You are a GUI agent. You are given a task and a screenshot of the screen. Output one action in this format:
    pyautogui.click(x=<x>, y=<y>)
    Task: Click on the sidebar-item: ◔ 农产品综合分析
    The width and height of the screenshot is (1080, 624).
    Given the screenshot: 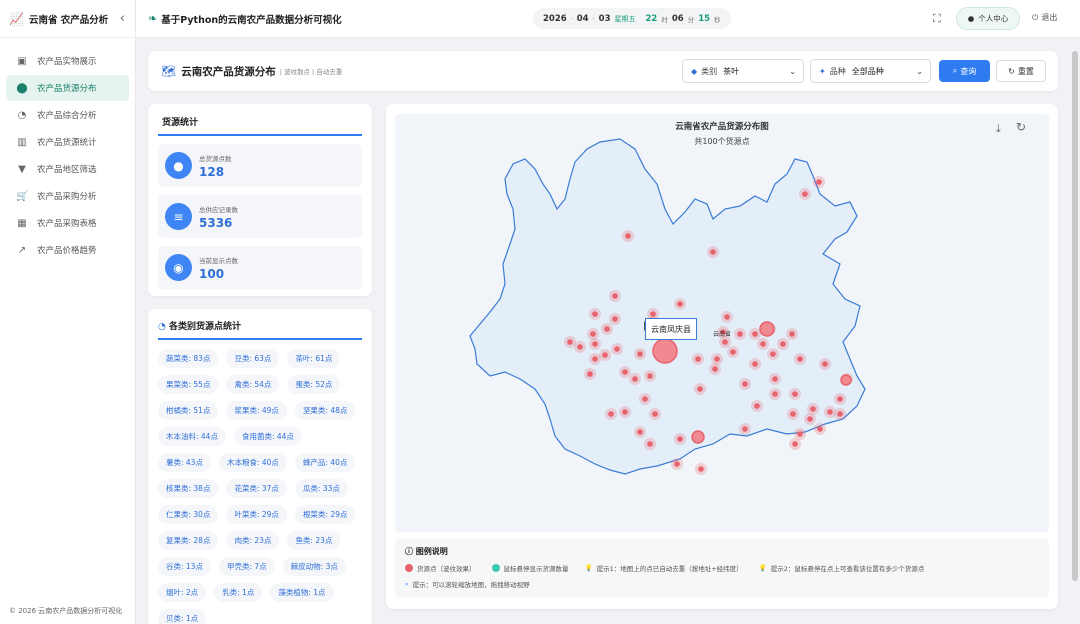 What is the action you would take?
    pyautogui.click(x=67, y=115)
    